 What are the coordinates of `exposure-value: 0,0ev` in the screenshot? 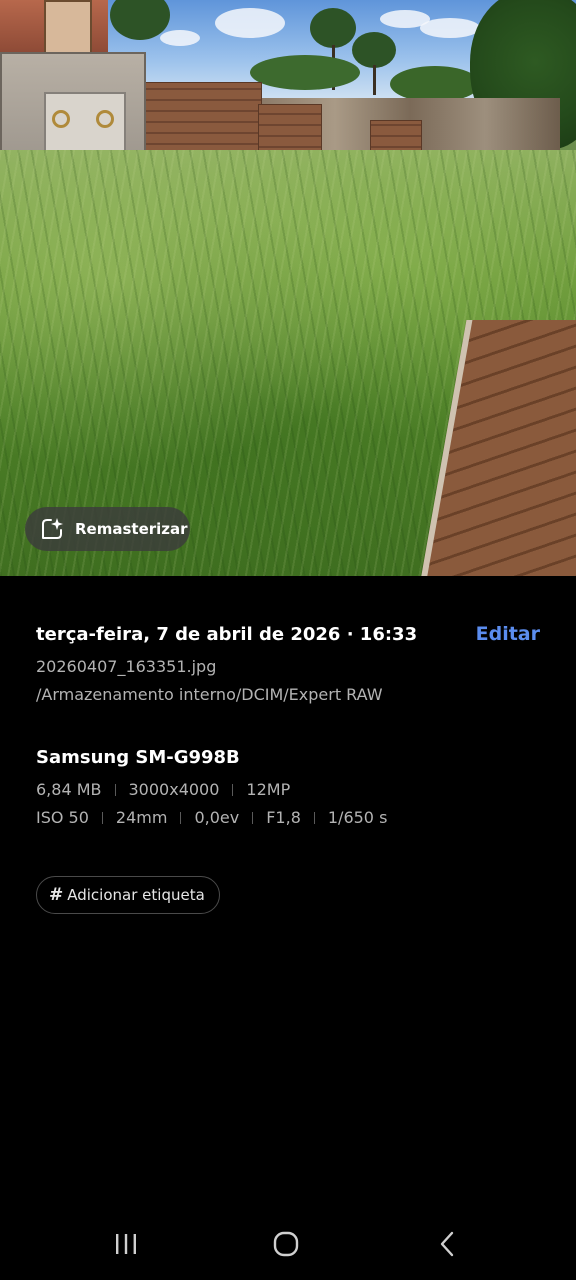 It's located at (217, 817).